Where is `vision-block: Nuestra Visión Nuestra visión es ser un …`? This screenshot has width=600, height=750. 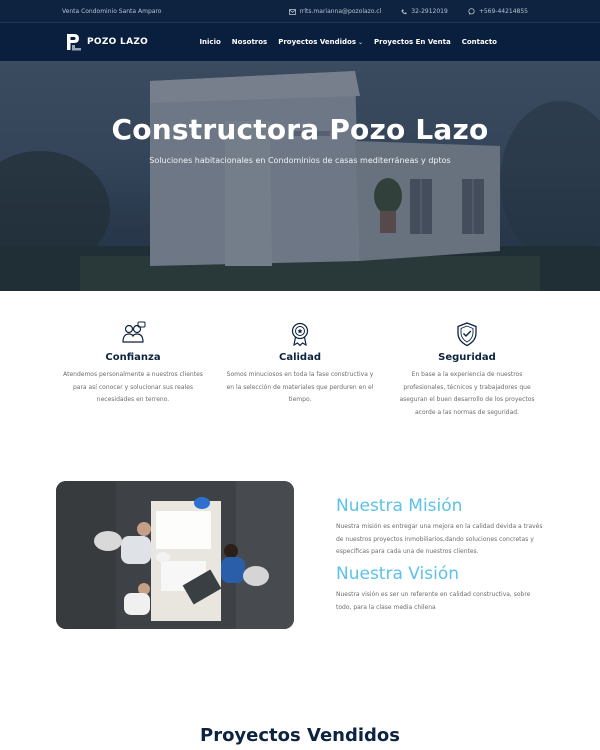
vision-block: Nuestra Visión Nuestra visión es ser un … is located at coordinates (441, 589).